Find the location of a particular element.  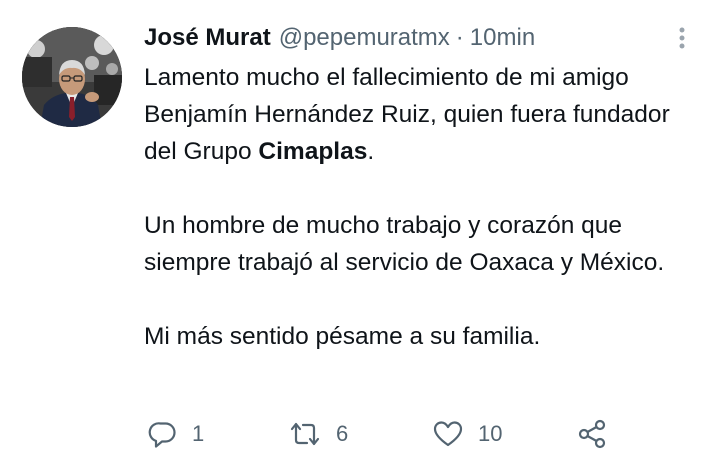

avatar-photo is located at coordinates (72, 77).